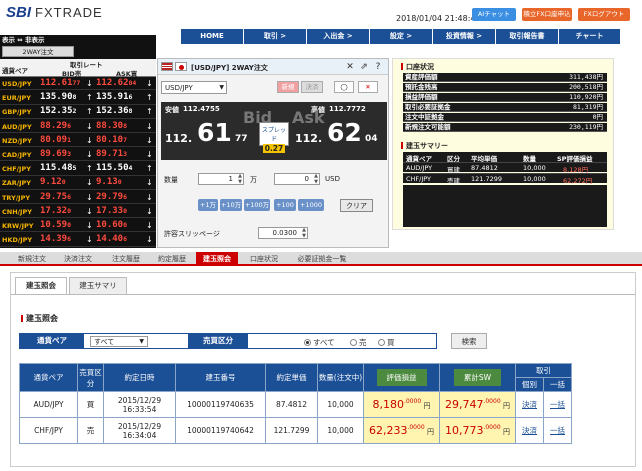 The image size is (642, 471). I want to click on th-side: 売買区分, so click(90, 377).